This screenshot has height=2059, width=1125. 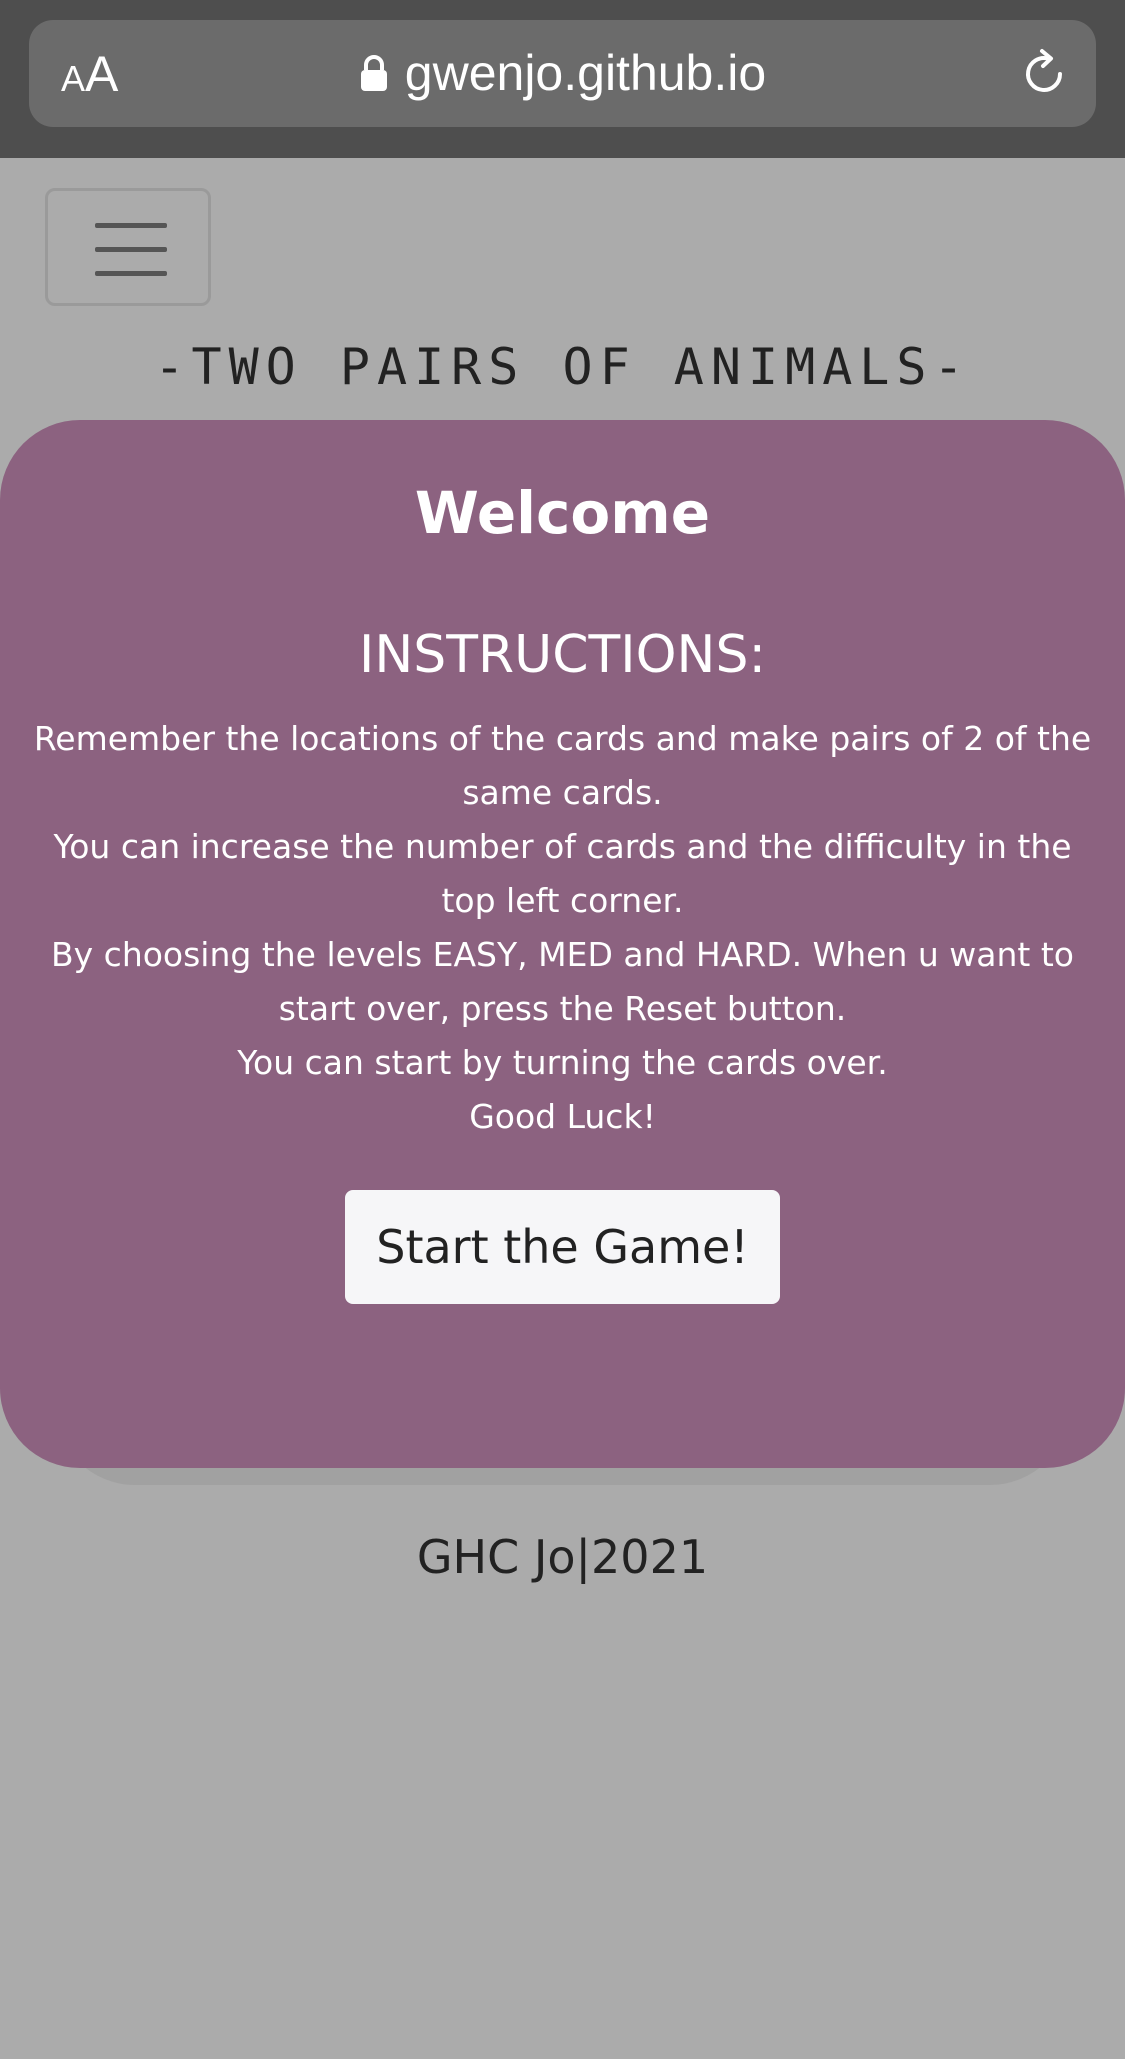 What do you see at coordinates (562, 513) in the screenshot?
I see `modal-heading: Welcome` at bounding box center [562, 513].